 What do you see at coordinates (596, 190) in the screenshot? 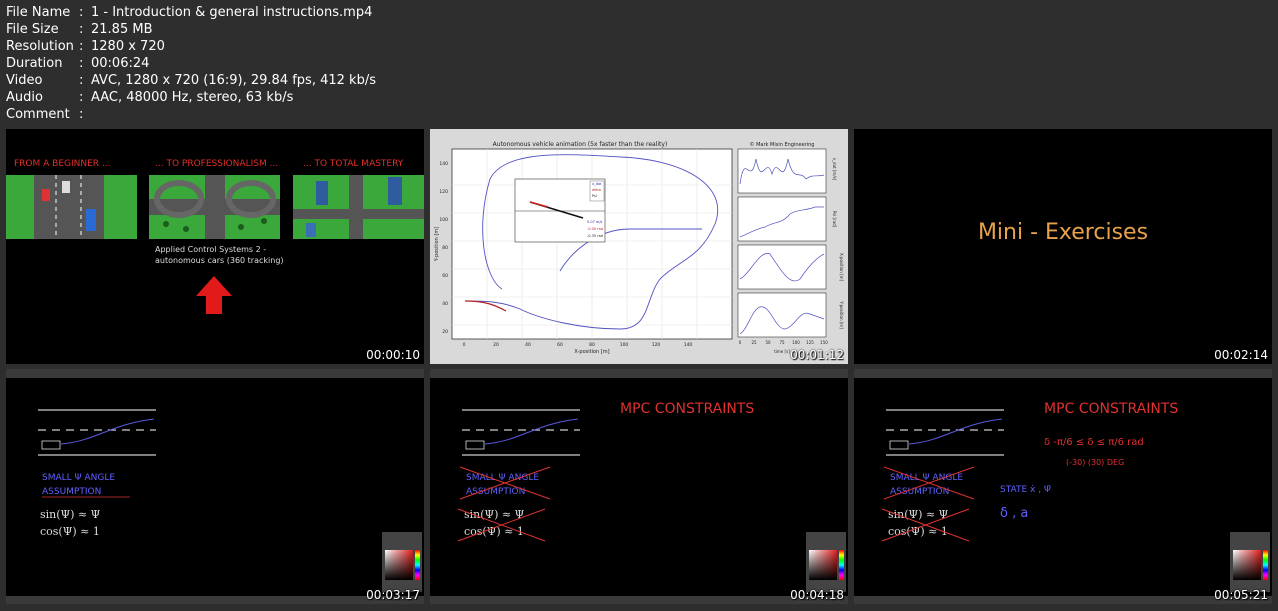
I see `inset-legend-delta: delta` at bounding box center [596, 190].